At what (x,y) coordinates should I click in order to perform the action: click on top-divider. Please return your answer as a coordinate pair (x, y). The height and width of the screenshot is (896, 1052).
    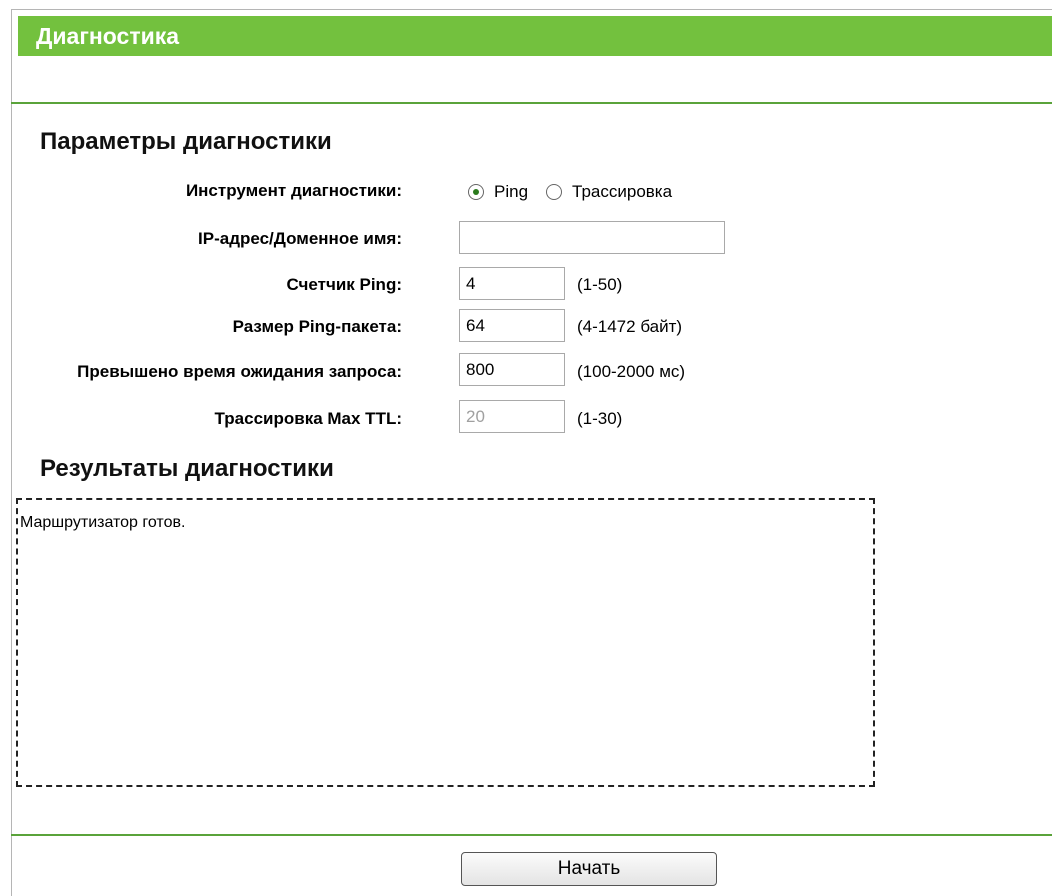
    Looking at the image, I should click on (531, 103).